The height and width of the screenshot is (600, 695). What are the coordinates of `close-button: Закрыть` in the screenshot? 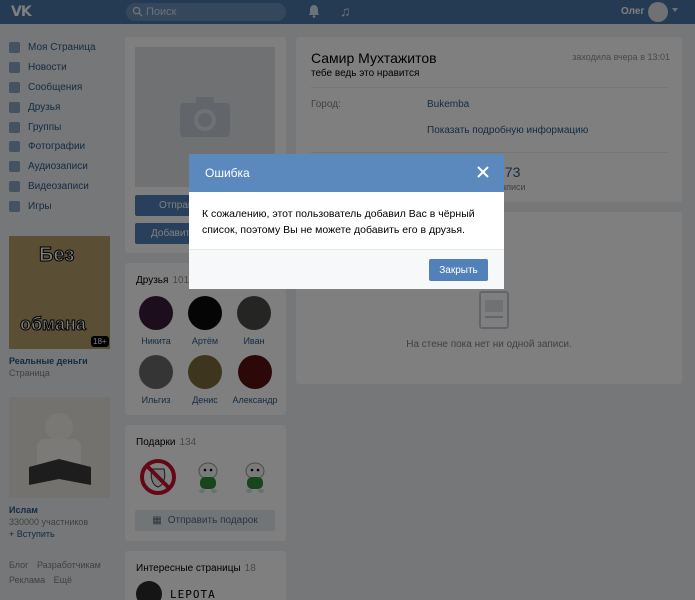 It's located at (458, 270).